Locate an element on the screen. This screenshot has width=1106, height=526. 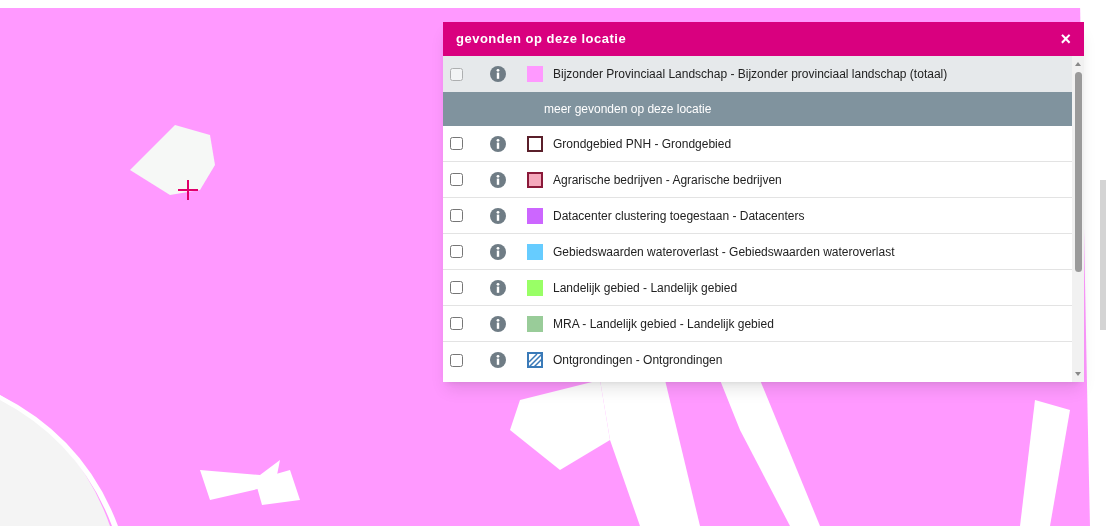
scrollbar is located at coordinates (1078, 219).